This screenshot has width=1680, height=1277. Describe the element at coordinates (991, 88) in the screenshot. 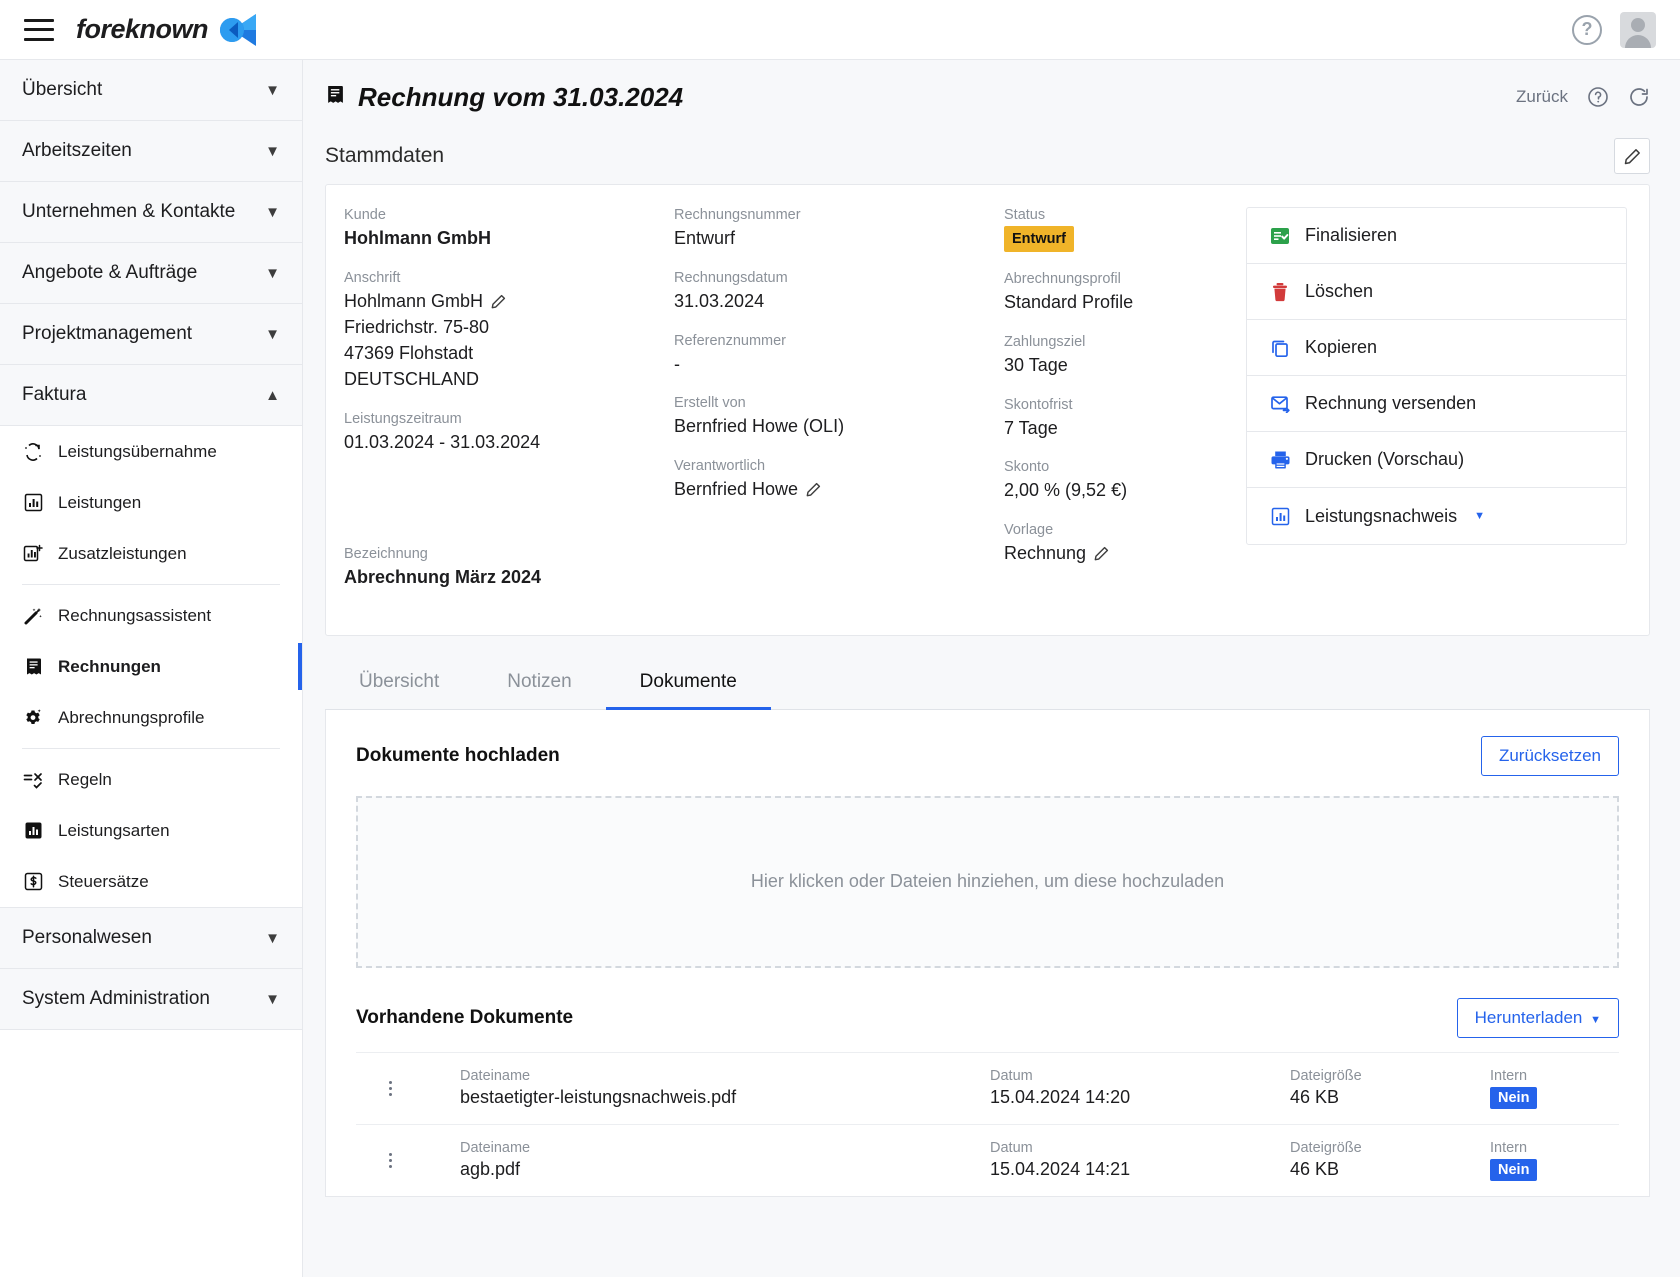

I see `page-header: Rechnung vom 31.03.2024 Zurück` at that location.